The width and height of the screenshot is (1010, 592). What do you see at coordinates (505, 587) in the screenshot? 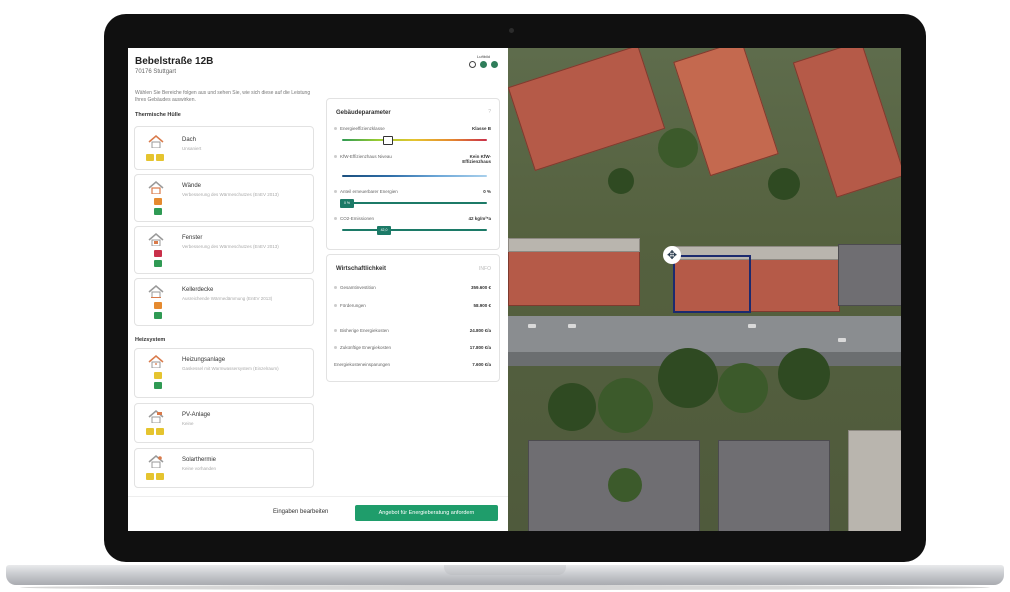
I see `laptop-shadow` at bounding box center [505, 587].